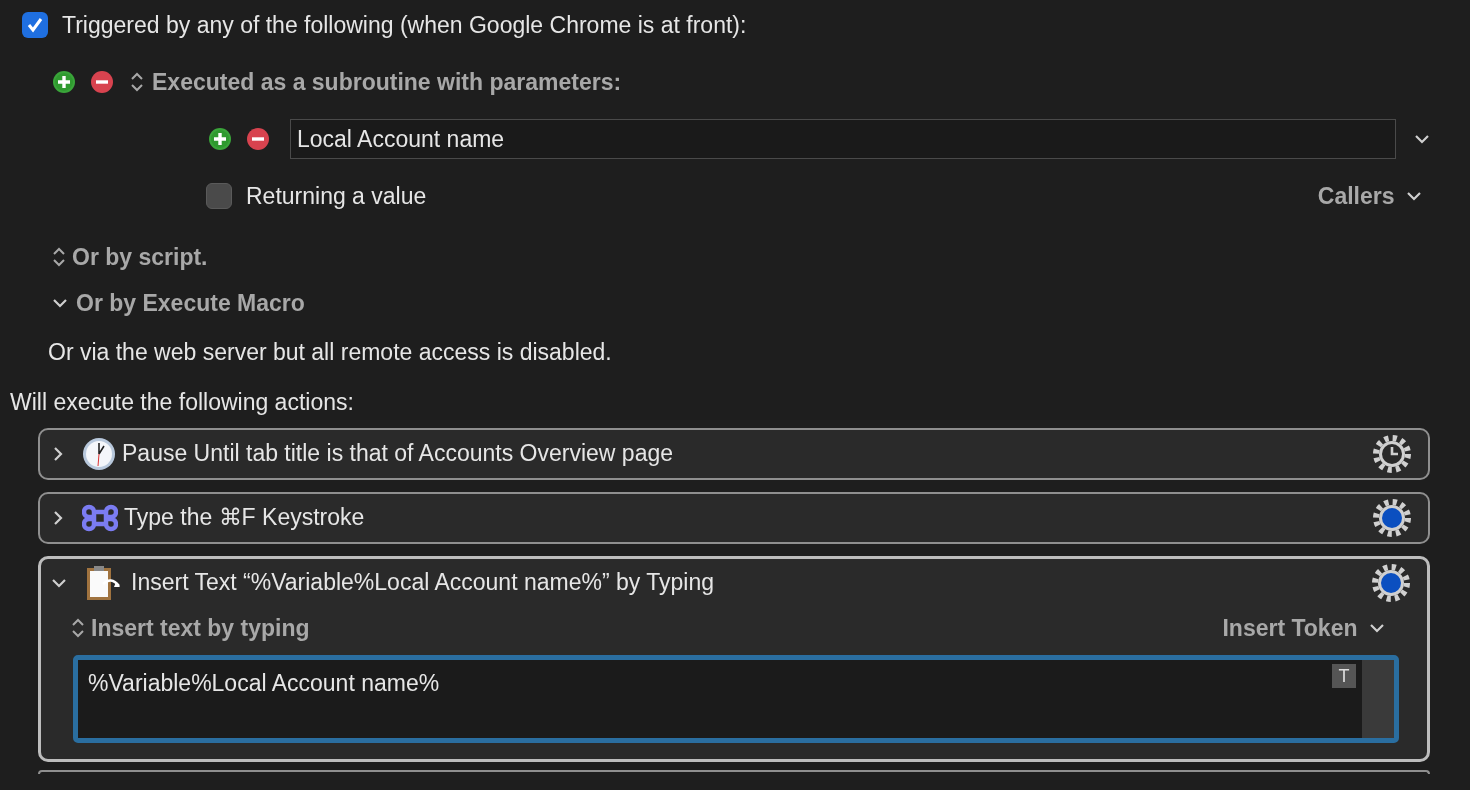  What do you see at coordinates (736, 699) in the screenshot?
I see `text-field: %Variable%Local Account name% T` at bounding box center [736, 699].